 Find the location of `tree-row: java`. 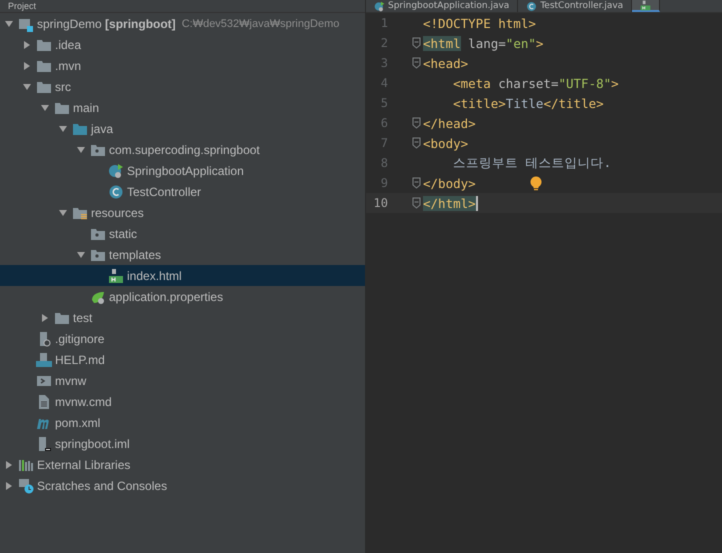

tree-row: java is located at coordinates (182, 128).